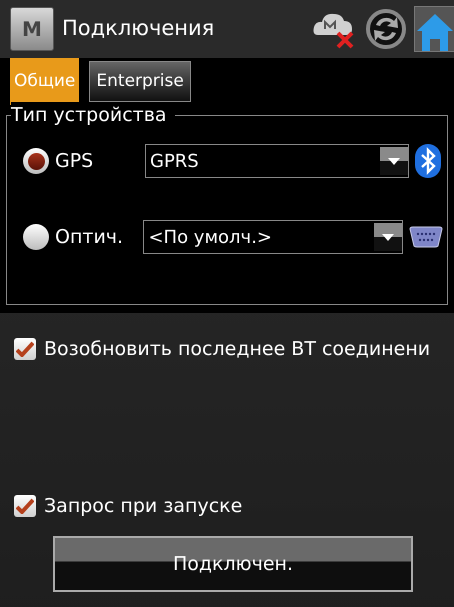  I want to click on radio-label: GPS, so click(74, 161).